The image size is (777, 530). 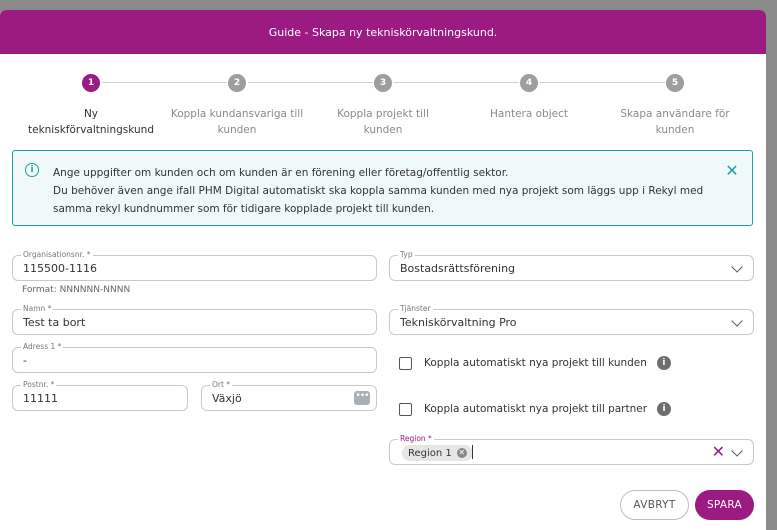 I want to click on address-label: Adress 1 *, so click(x=42, y=346).